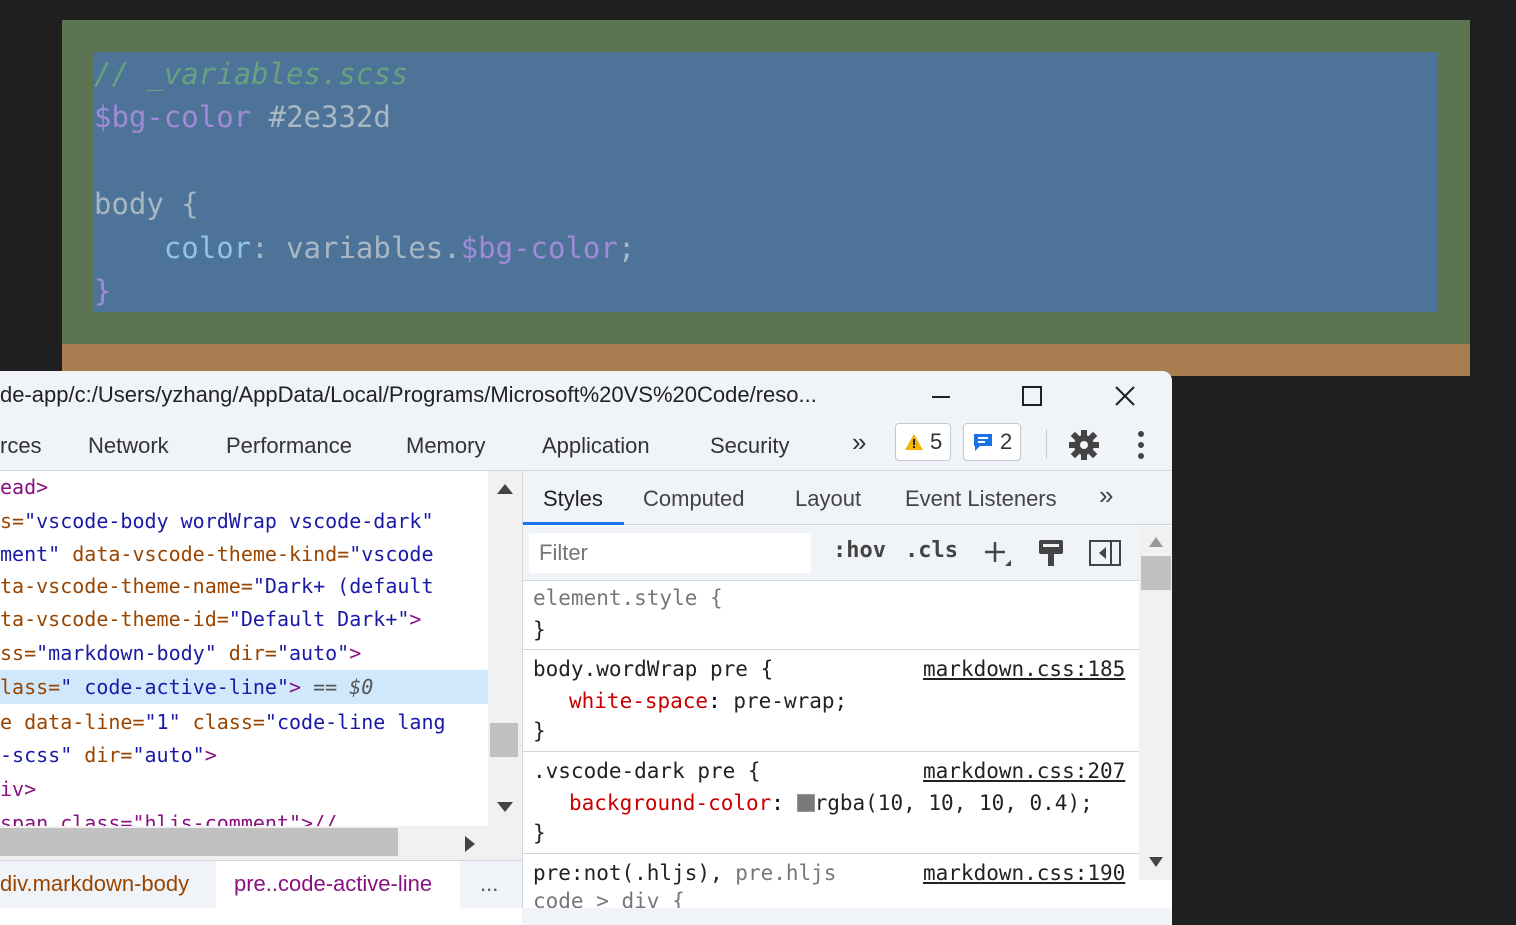 This screenshot has height=925, width=1516. What do you see at coordinates (24, 487) in the screenshot?
I see `dom-node-line: ead>` at bounding box center [24, 487].